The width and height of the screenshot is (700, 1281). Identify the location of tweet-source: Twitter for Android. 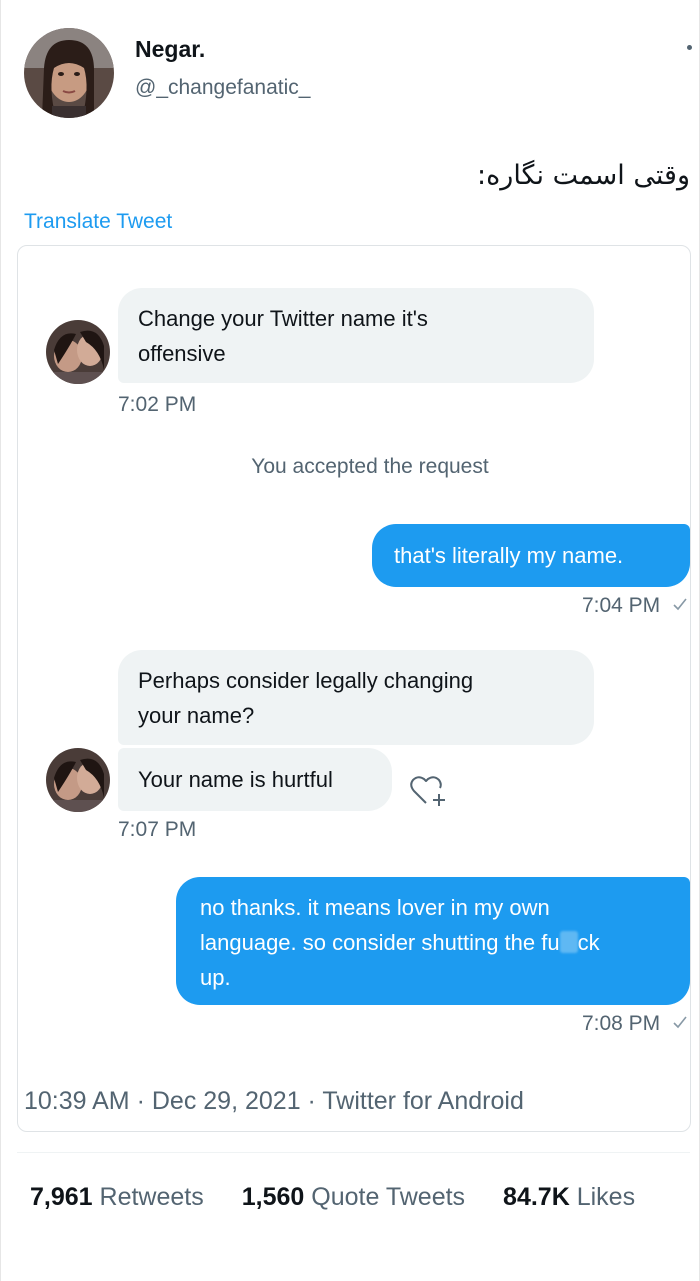
(422, 1101).